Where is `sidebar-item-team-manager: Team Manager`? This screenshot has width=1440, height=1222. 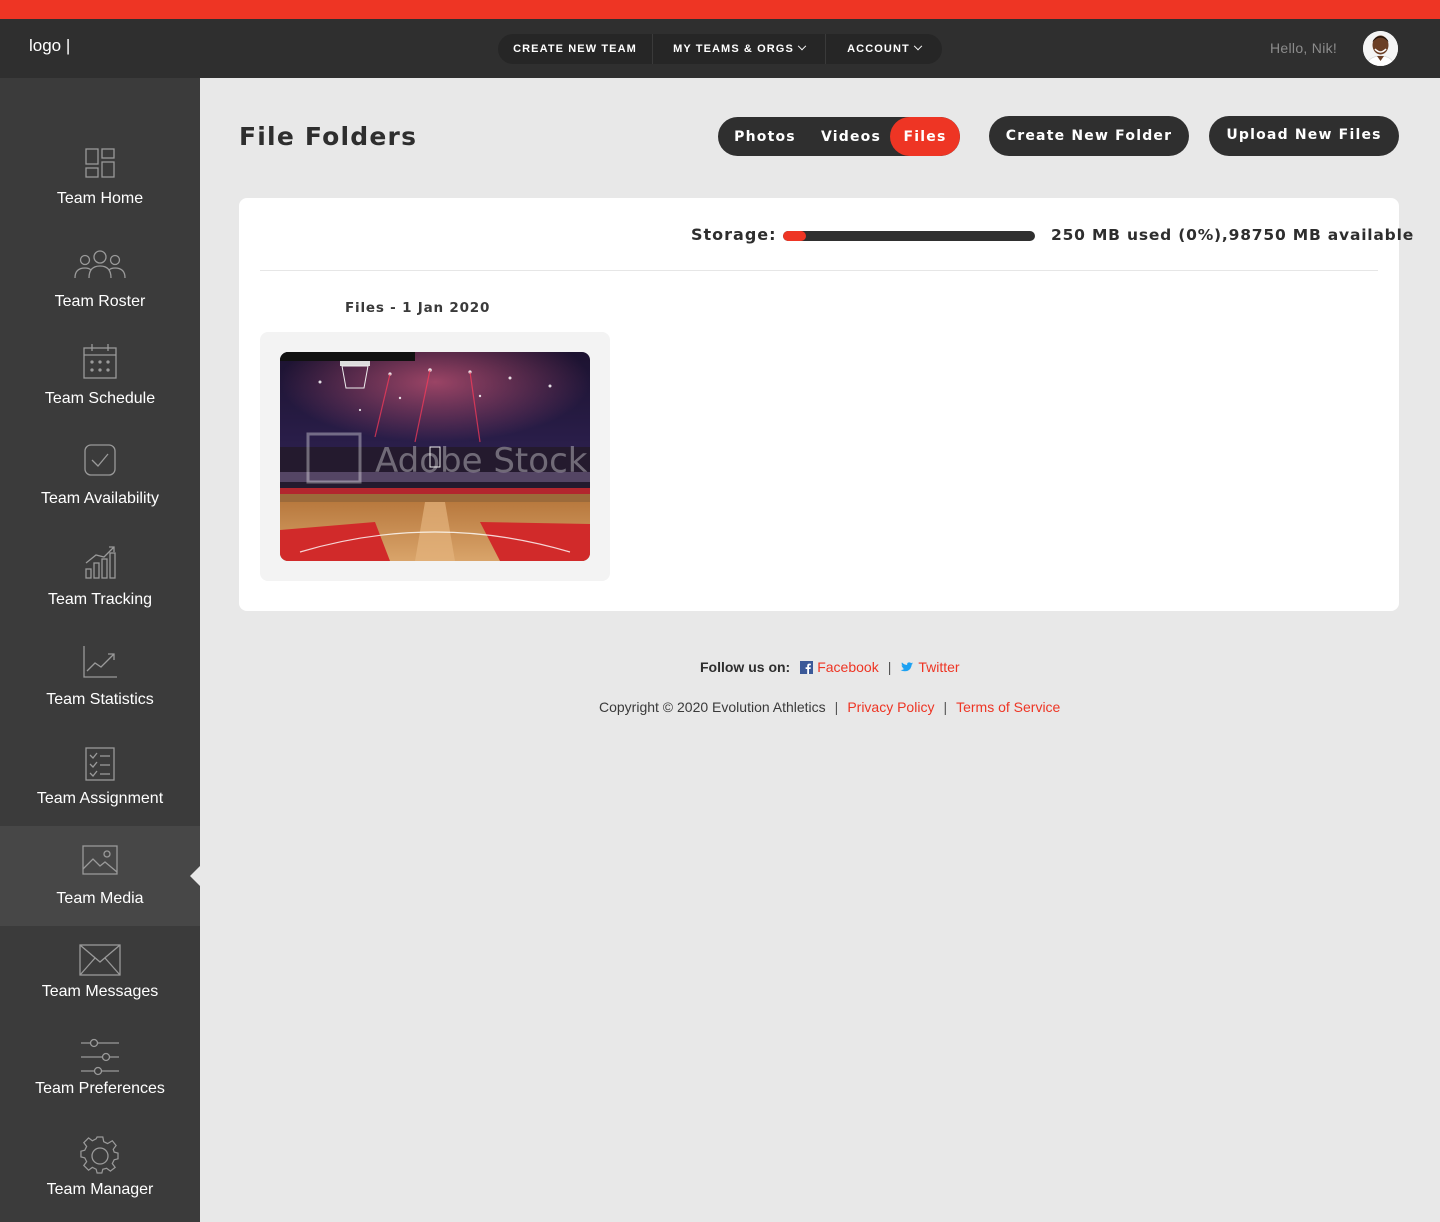 sidebar-item-team-manager: Team Manager is located at coordinates (100, 1173).